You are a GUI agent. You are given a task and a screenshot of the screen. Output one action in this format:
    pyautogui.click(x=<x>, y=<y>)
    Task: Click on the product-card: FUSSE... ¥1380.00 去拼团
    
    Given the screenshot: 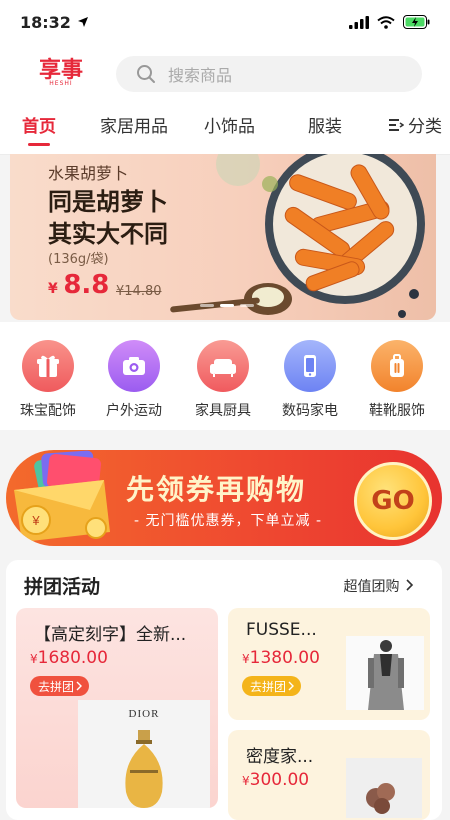 What is the action you would take?
    pyautogui.click(x=329, y=664)
    